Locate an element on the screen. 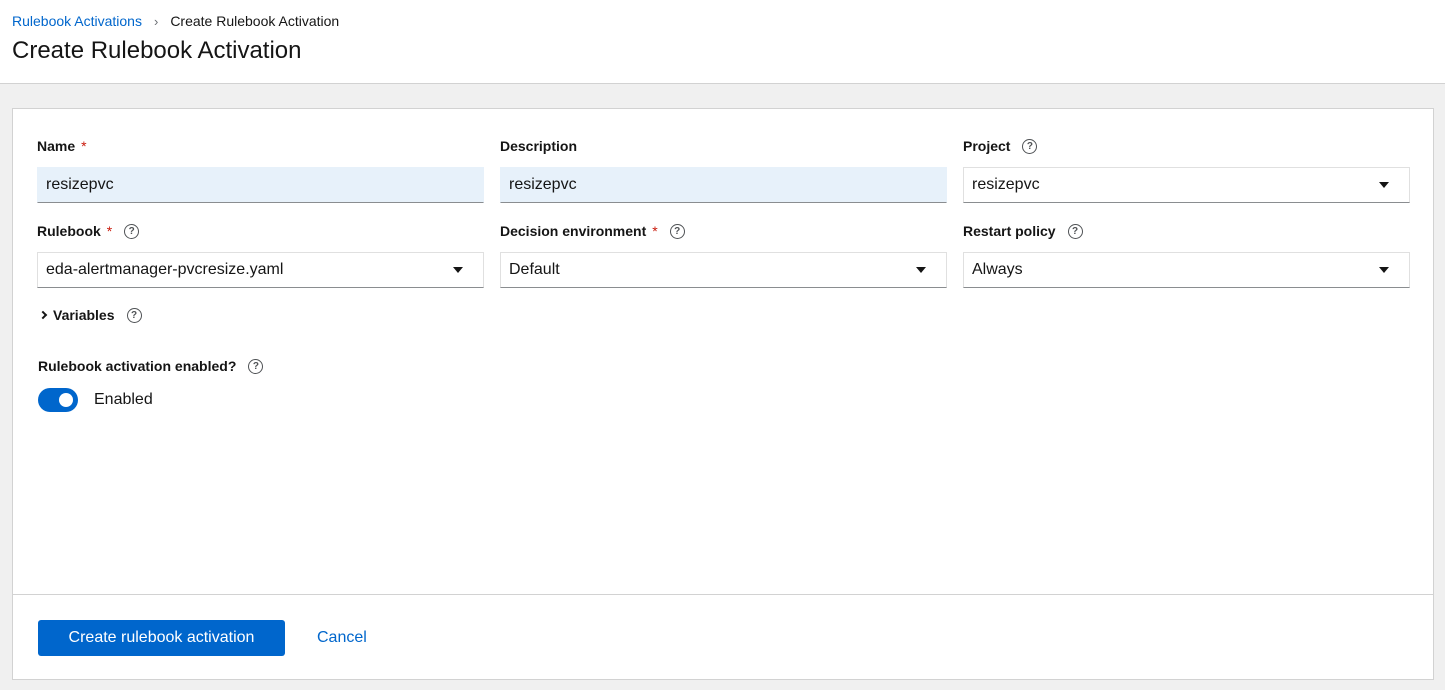 The height and width of the screenshot is (690, 1445). decision-environment-label-text: Decision environment is located at coordinates (573, 231).